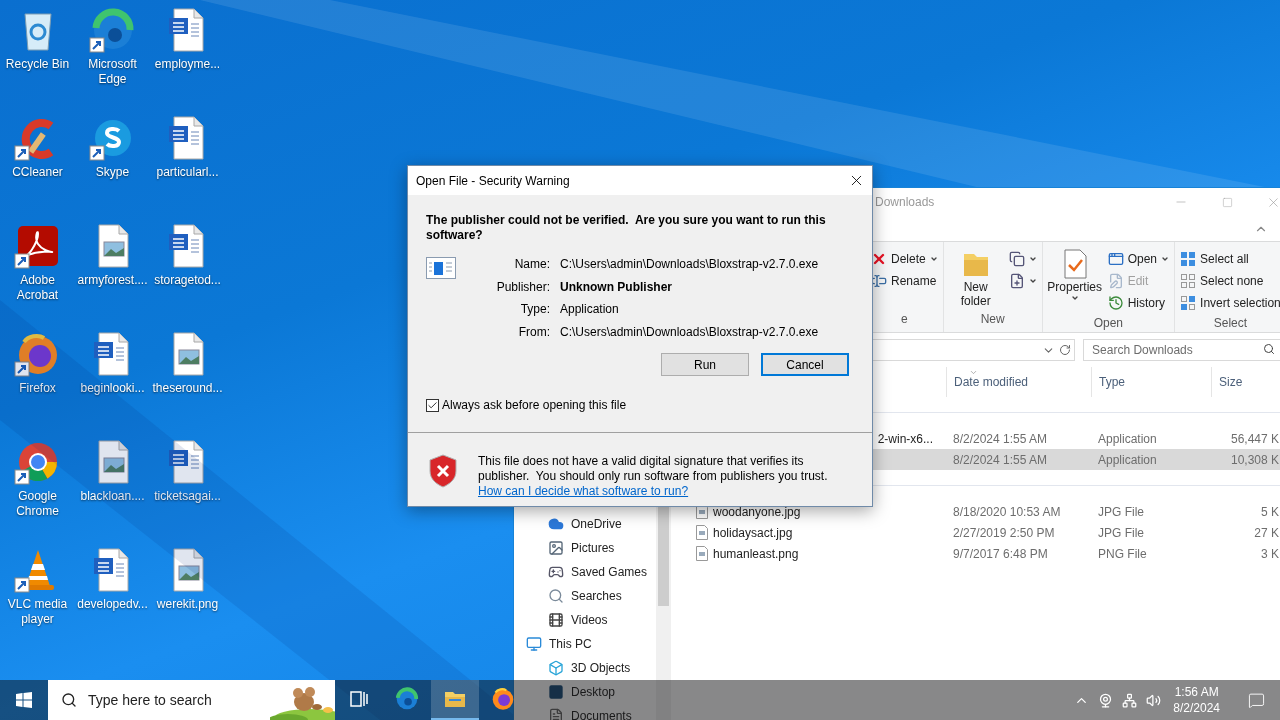 The image size is (1280, 720). What do you see at coordinates (573, 712) in the screenshot?
I see `nav-item: Documents` at bounding box center [573, 712].